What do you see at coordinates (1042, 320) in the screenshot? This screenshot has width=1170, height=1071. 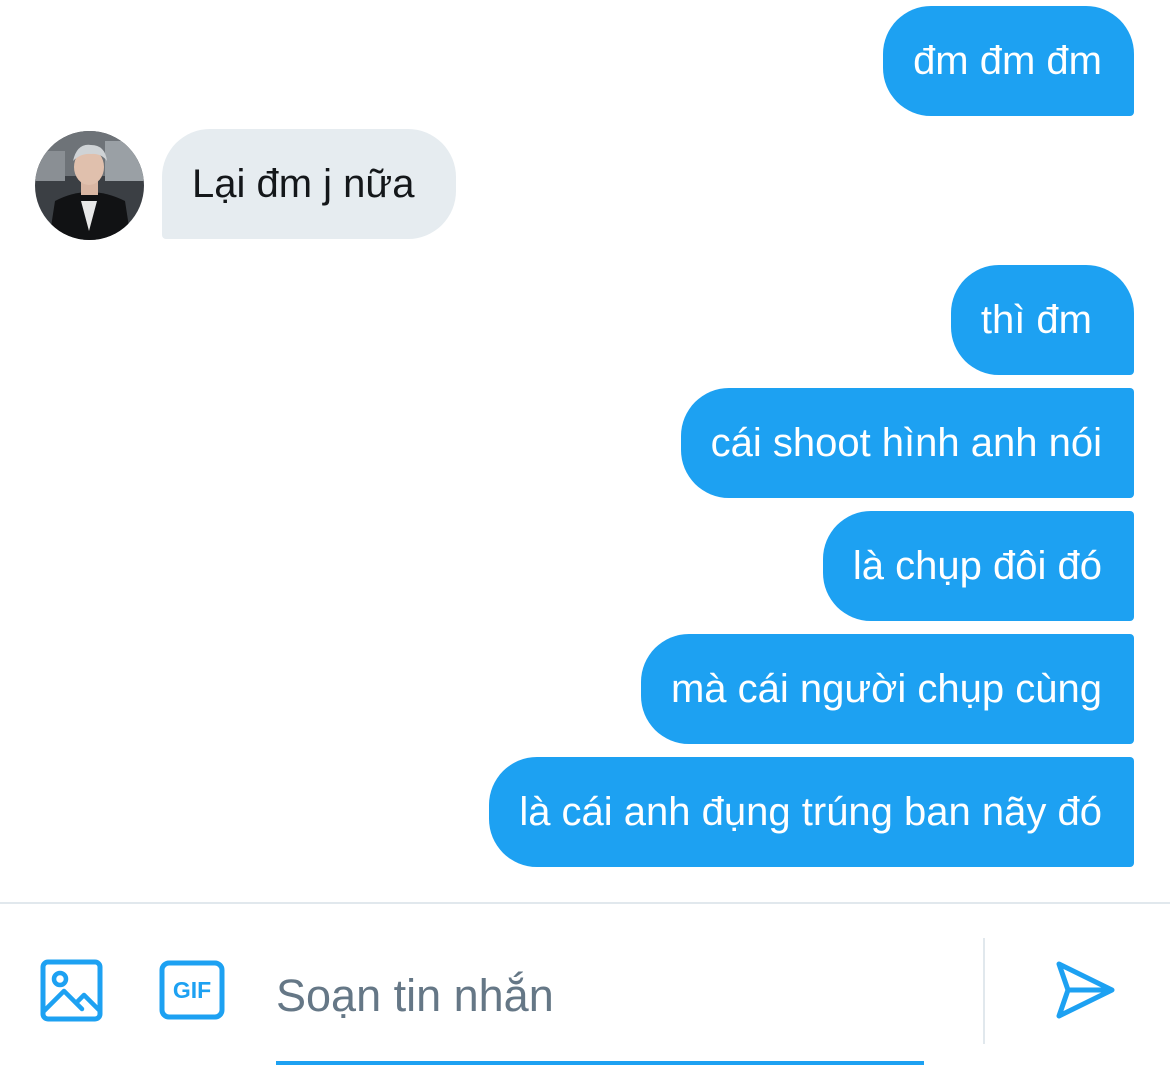 I see `message-bubble-outgoing: thì đm` at bounding box center [1042, 320].